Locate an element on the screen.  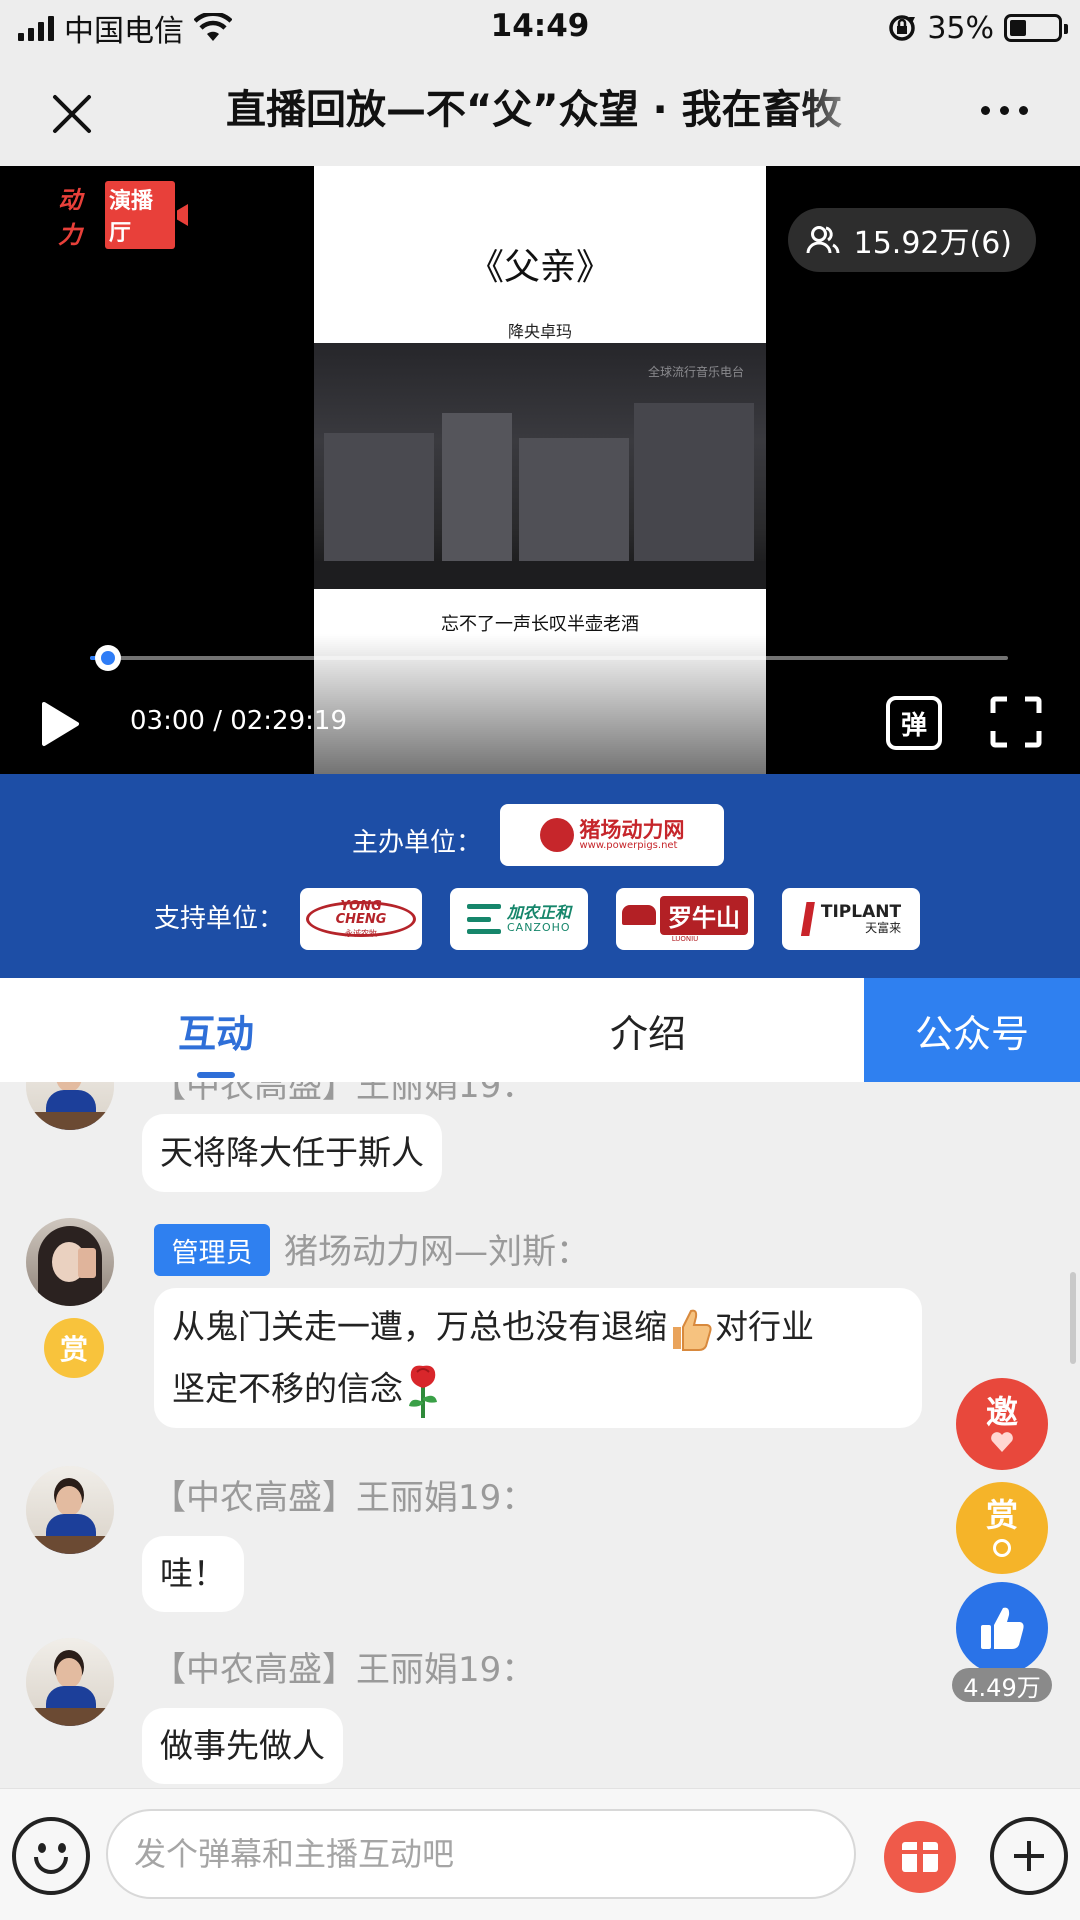
yongcheng-logo: YONG CHENG 永诚农牧 is located at coordinates (361, 918).